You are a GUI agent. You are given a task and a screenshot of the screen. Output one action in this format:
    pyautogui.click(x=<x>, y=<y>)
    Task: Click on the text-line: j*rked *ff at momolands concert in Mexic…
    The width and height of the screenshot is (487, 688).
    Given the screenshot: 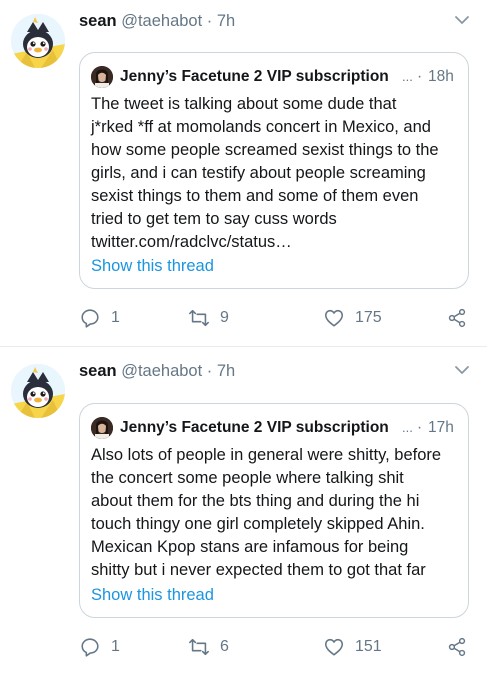 What is the action you would take?
    pyautogui.click(x=261, y=127)
    